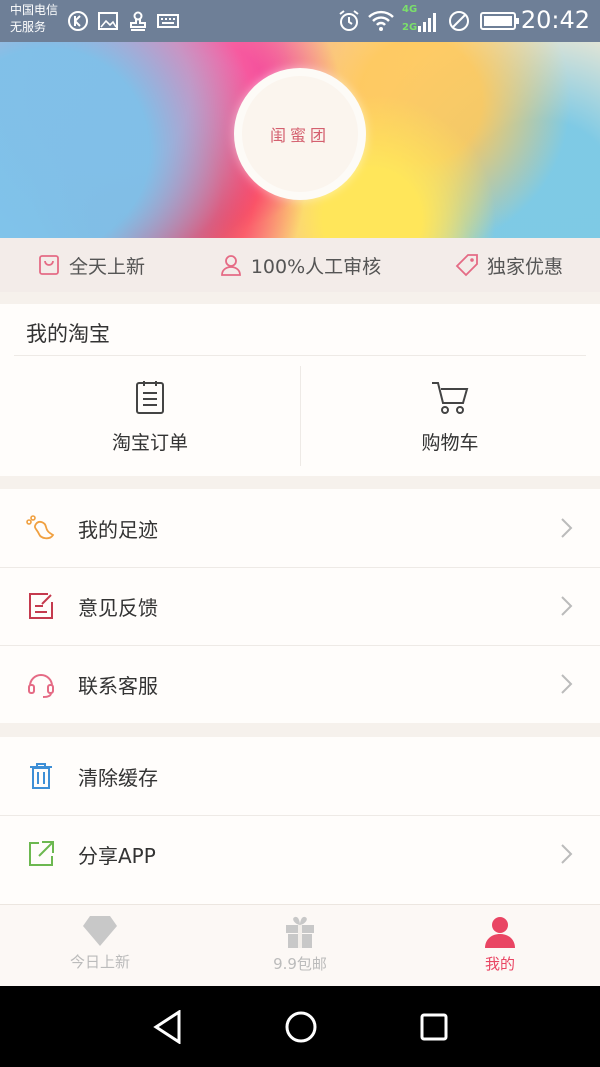 The image size is (600, 1067). Describe the element at coordinates (300, 684) in the screenshot. I see `menu-item-customer-service: 联系客服` at that location.